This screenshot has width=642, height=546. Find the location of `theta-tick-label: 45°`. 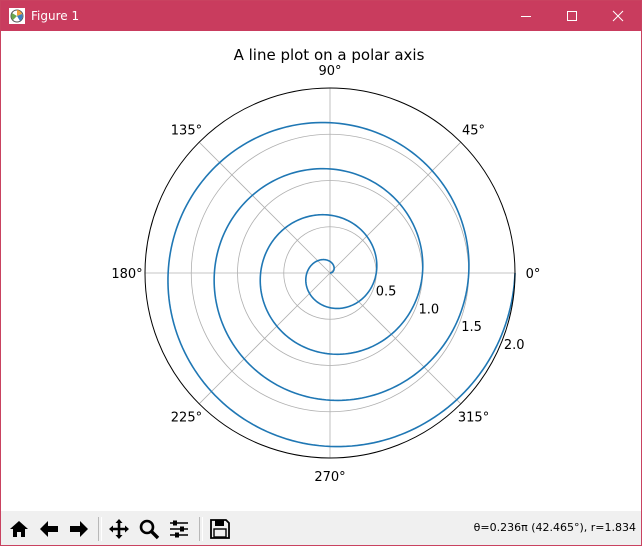

theta-tick-label: 45° is located at coordinates (473, 130).